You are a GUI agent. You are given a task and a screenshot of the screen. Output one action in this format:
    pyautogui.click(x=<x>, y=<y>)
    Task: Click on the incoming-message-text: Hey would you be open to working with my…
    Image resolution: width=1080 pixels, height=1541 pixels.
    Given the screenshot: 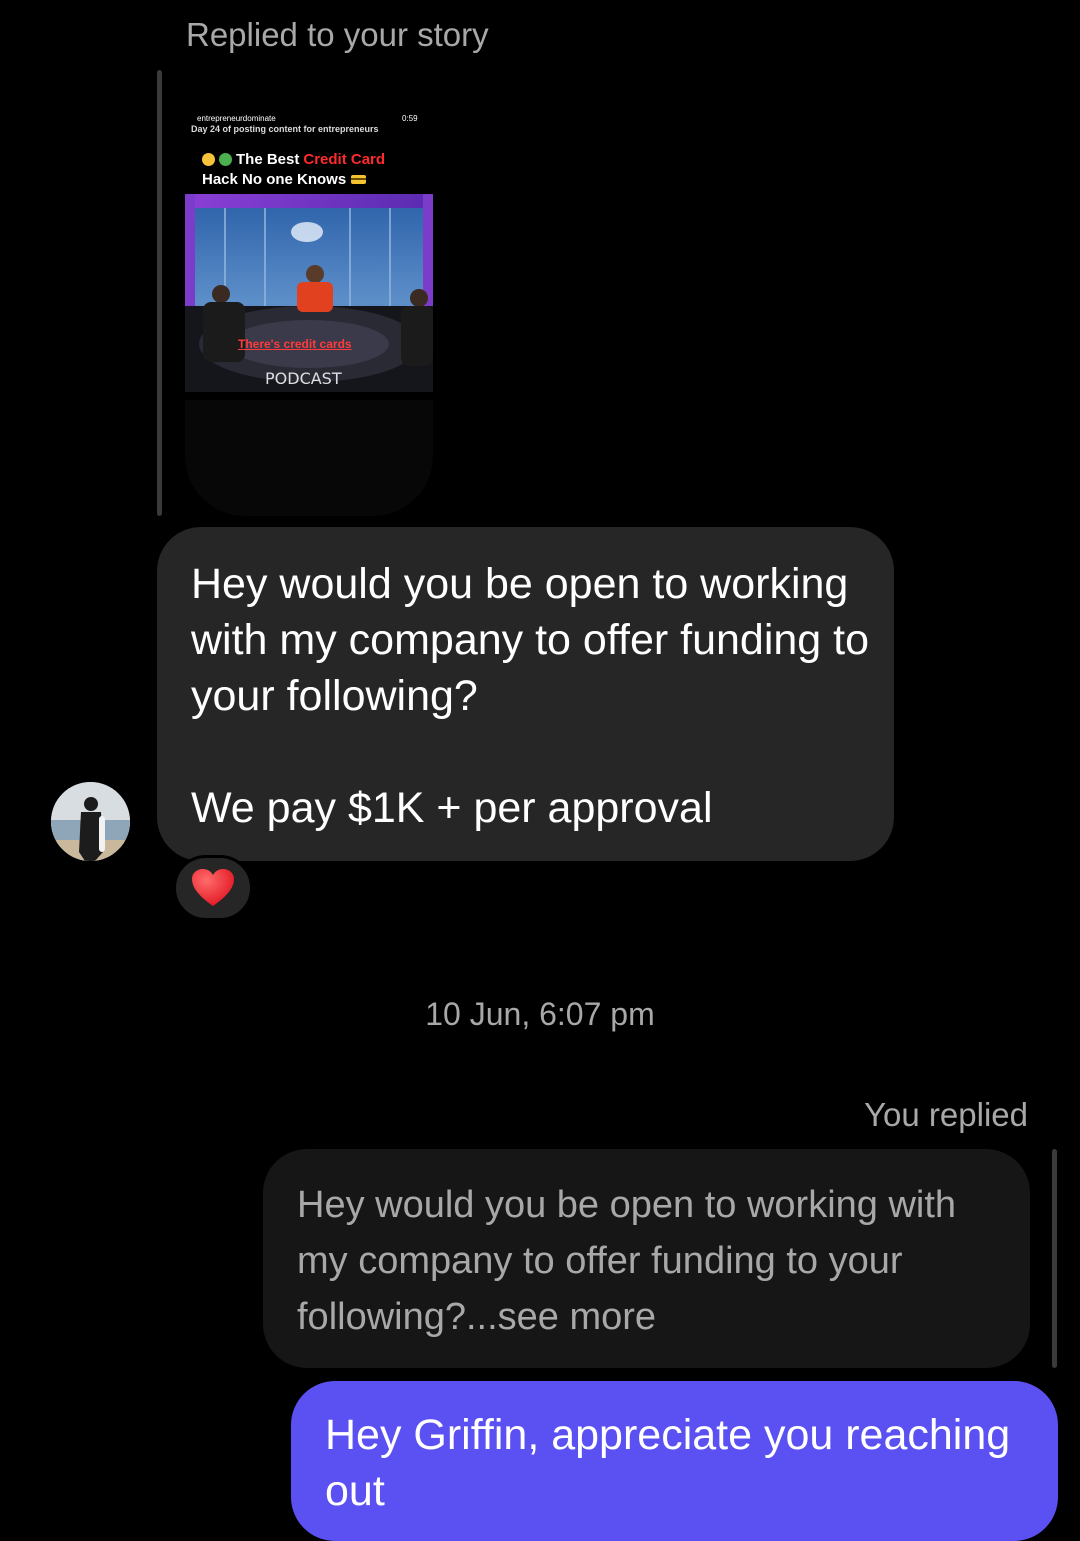 What is the action you would take?
    pyautogui.click(x=530, y=696)
    